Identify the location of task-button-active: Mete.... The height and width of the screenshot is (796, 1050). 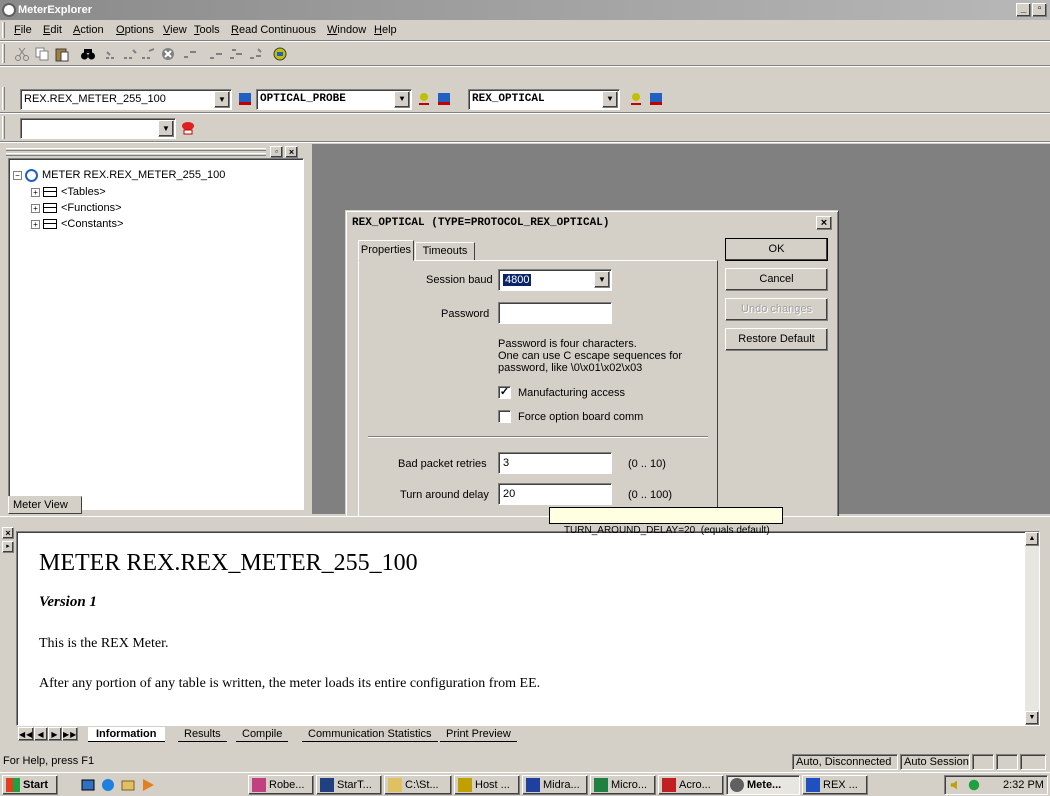
(763, 785).